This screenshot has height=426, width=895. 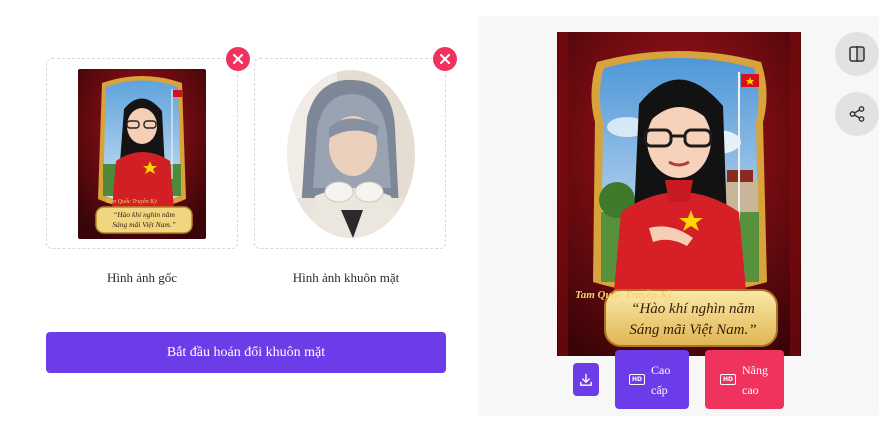 I want to click on hd-premium-label: Cao cấp, so click(x=660, y=380).